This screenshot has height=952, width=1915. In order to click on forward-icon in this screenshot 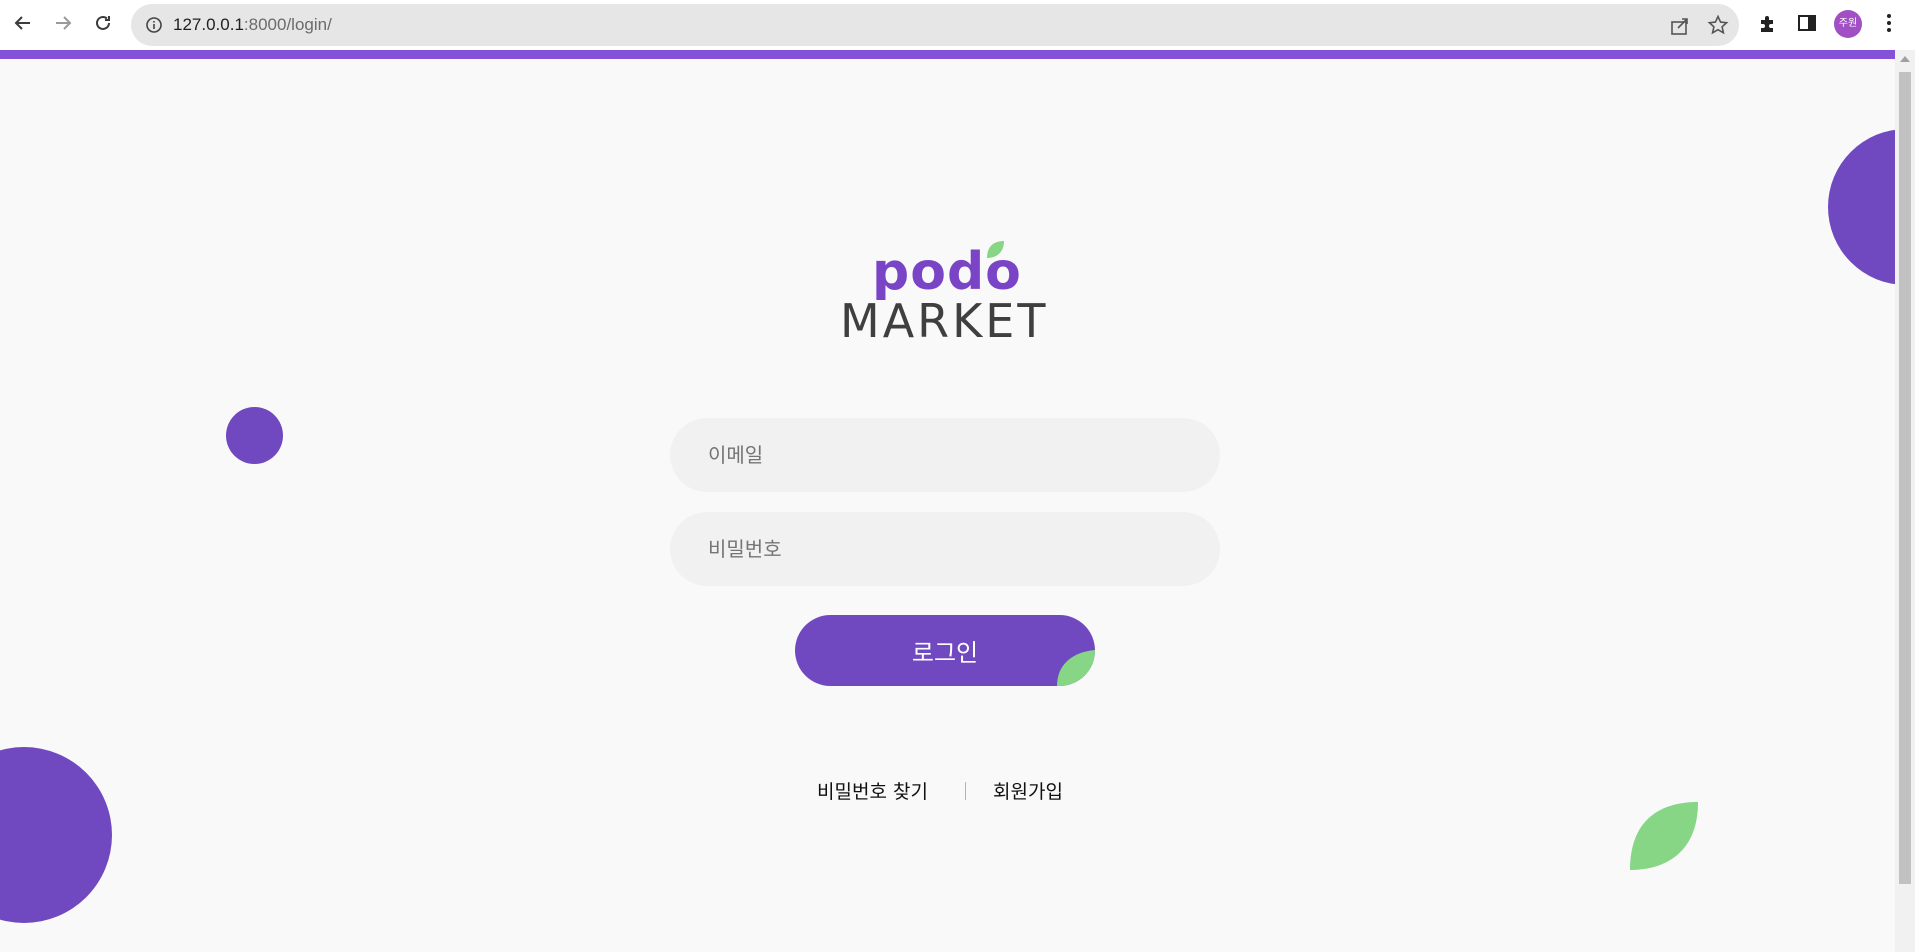, I will do `click(63, 23)`.